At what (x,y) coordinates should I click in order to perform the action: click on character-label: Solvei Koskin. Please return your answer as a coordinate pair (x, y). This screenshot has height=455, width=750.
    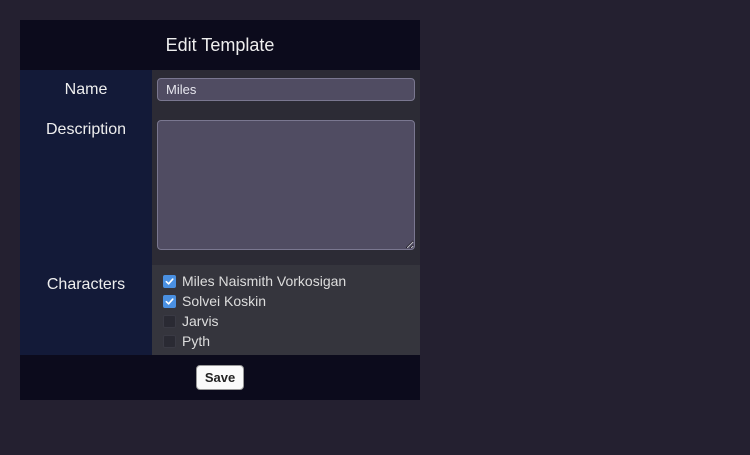
    Looking at the image, I should click on (224, 301).